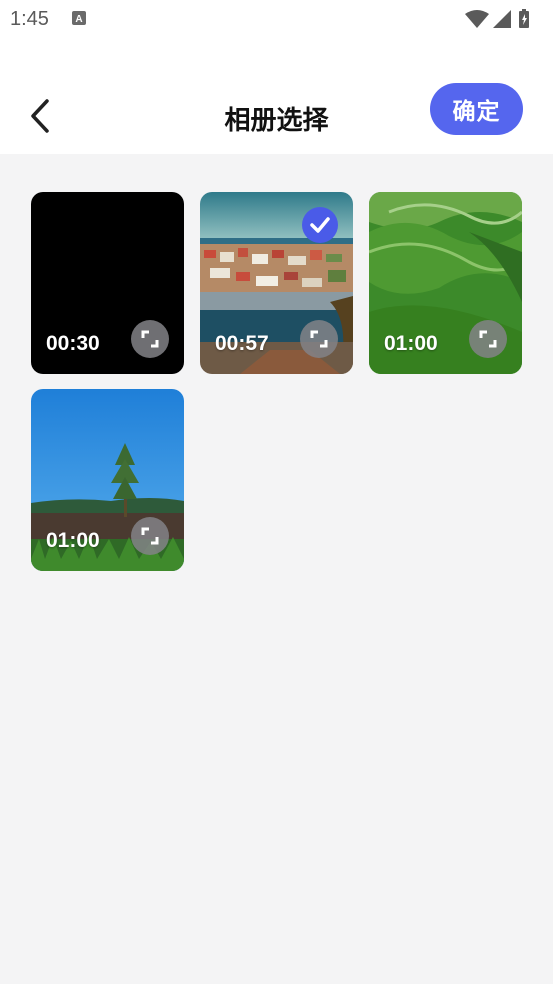 This screenshot has height=984, width=553. I want to click on status-bar: 1:45 A, so click(276, 20).